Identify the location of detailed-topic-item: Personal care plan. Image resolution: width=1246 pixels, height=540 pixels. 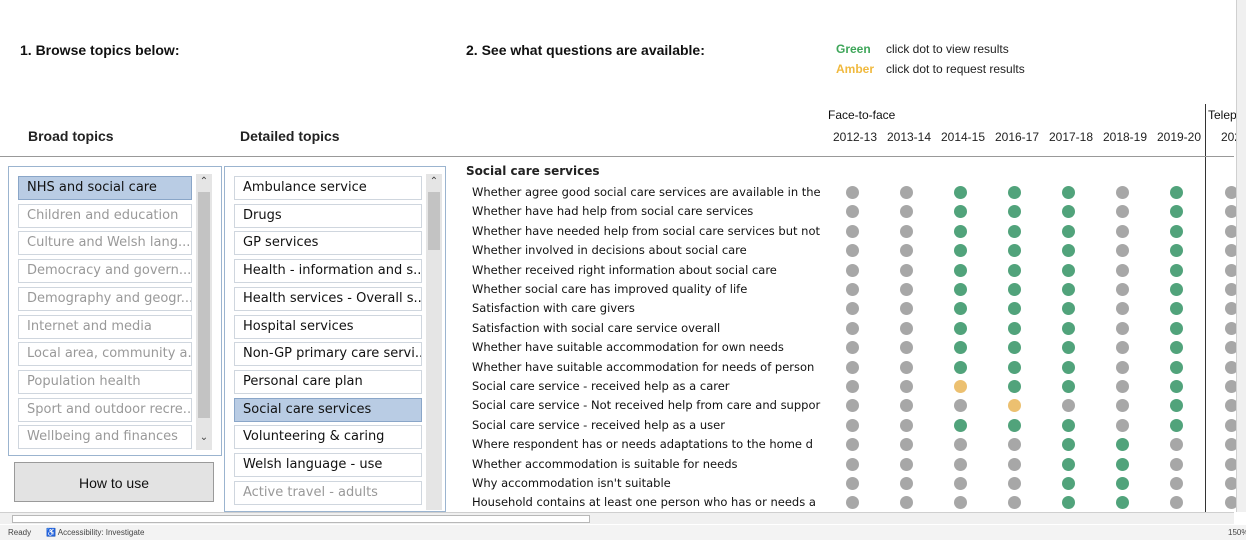
(328, 381).